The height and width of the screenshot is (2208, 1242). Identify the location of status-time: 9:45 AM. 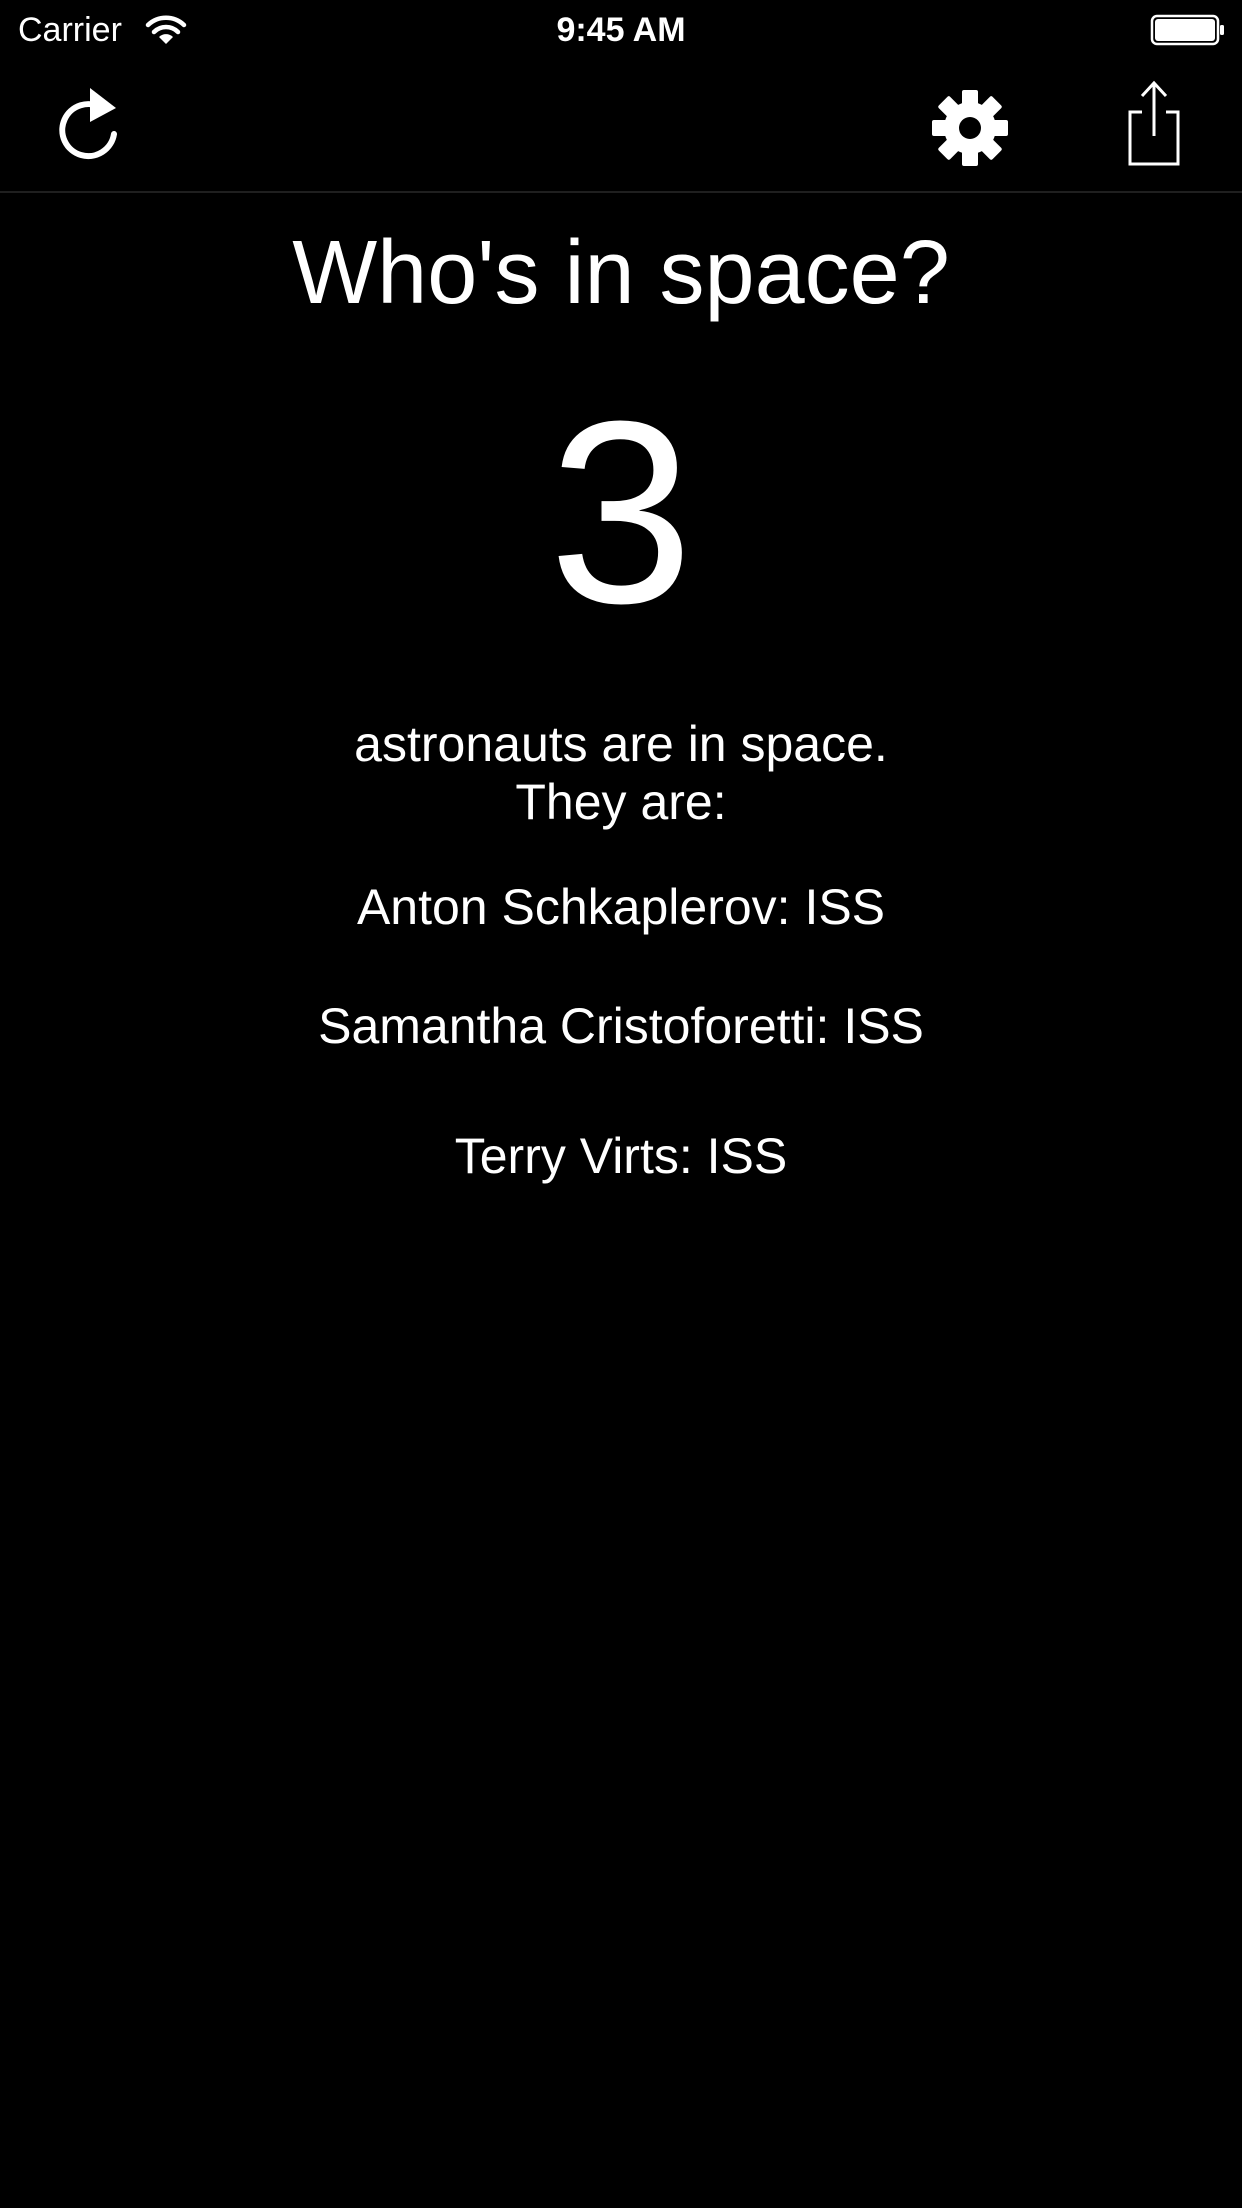
(621, 30).